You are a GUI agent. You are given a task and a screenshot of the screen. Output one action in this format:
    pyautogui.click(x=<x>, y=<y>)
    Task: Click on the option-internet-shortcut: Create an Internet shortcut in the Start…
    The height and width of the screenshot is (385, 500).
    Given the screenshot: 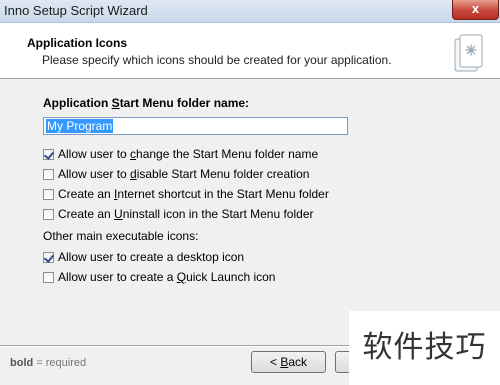 What is the action you would take?
    pyautogui.click(x=186, y=194)
    